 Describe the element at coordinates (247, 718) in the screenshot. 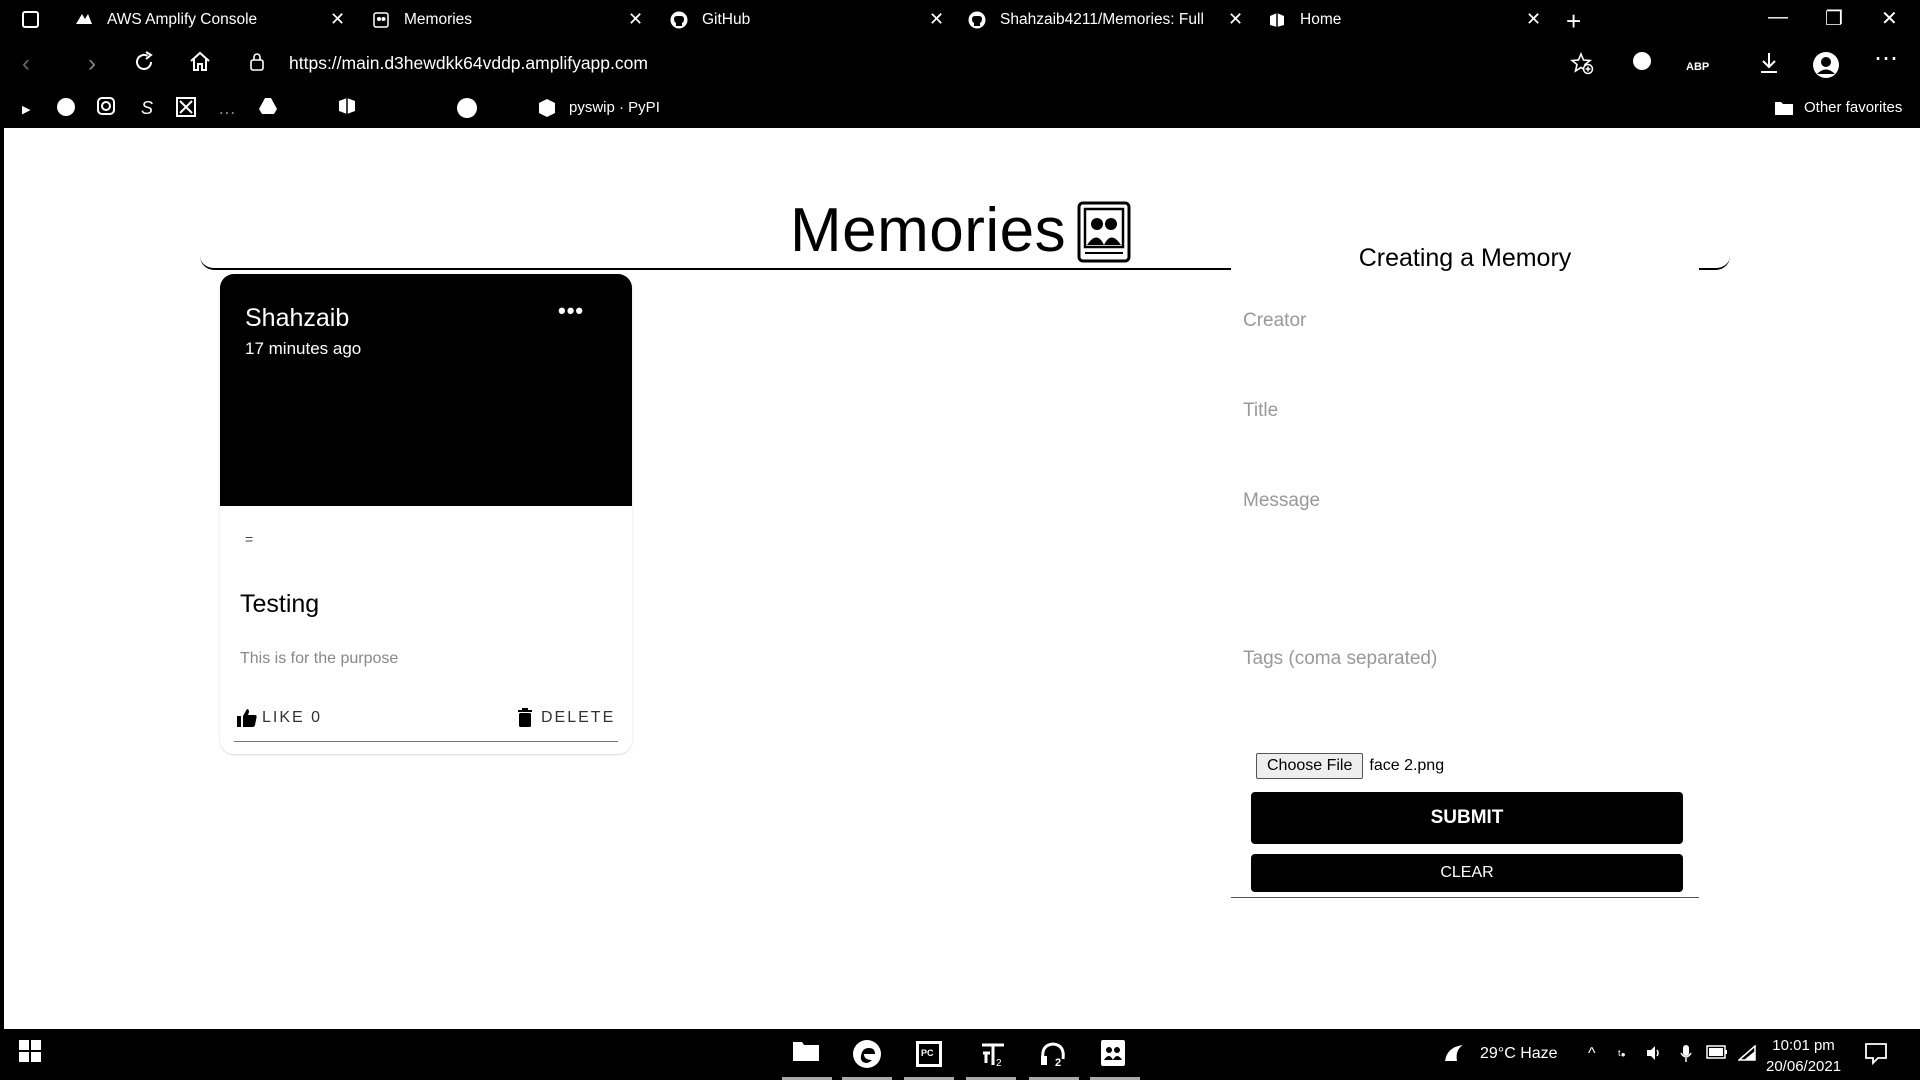

I see `thumb-up-icon` at that location.